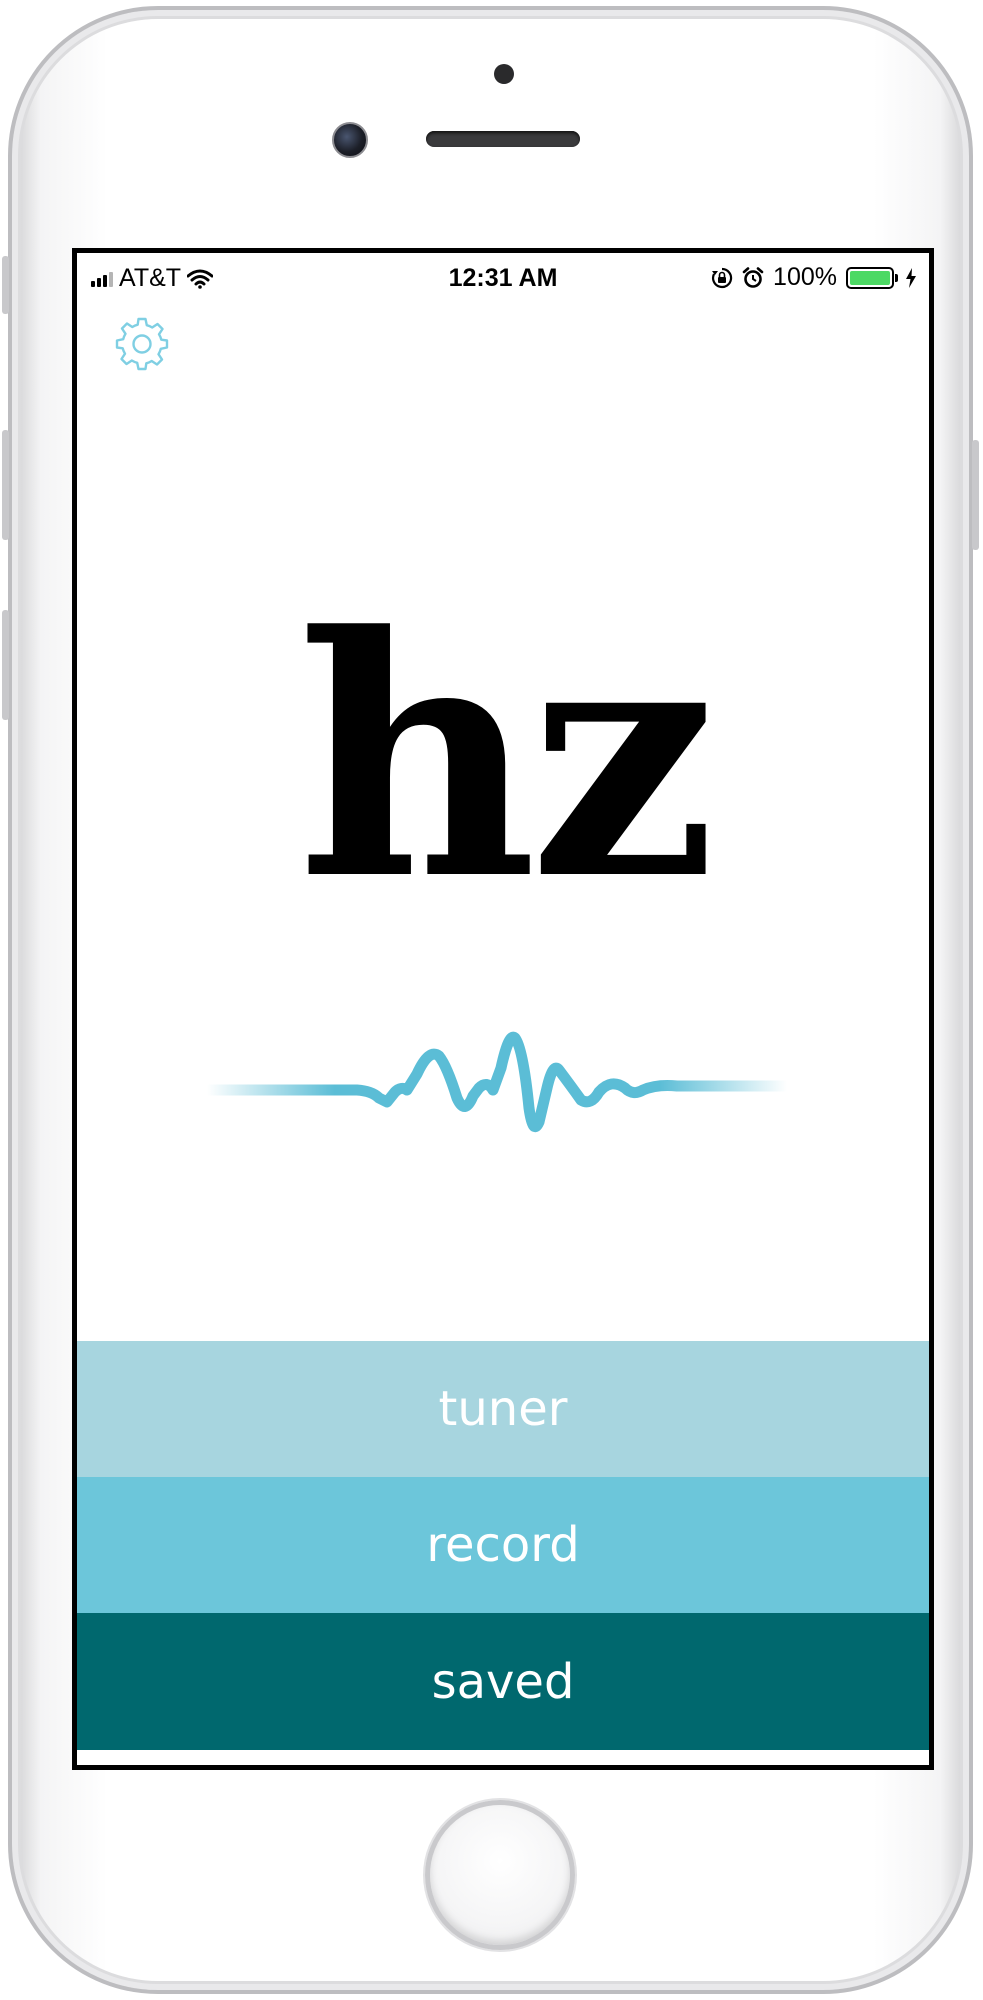  I want to click on logo-text: hz, so click(506, 758).